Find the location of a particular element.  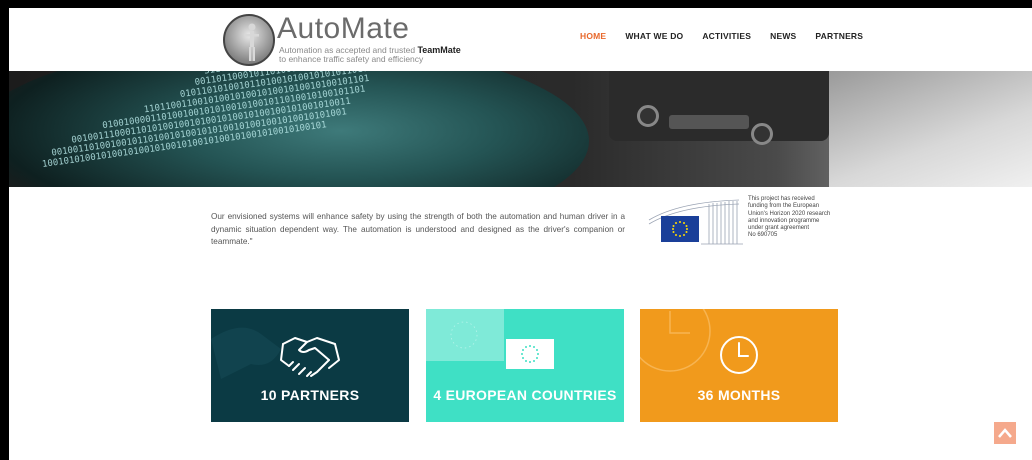

tile-partners: 10 PARTNERS is located at coordinates (310, 365).